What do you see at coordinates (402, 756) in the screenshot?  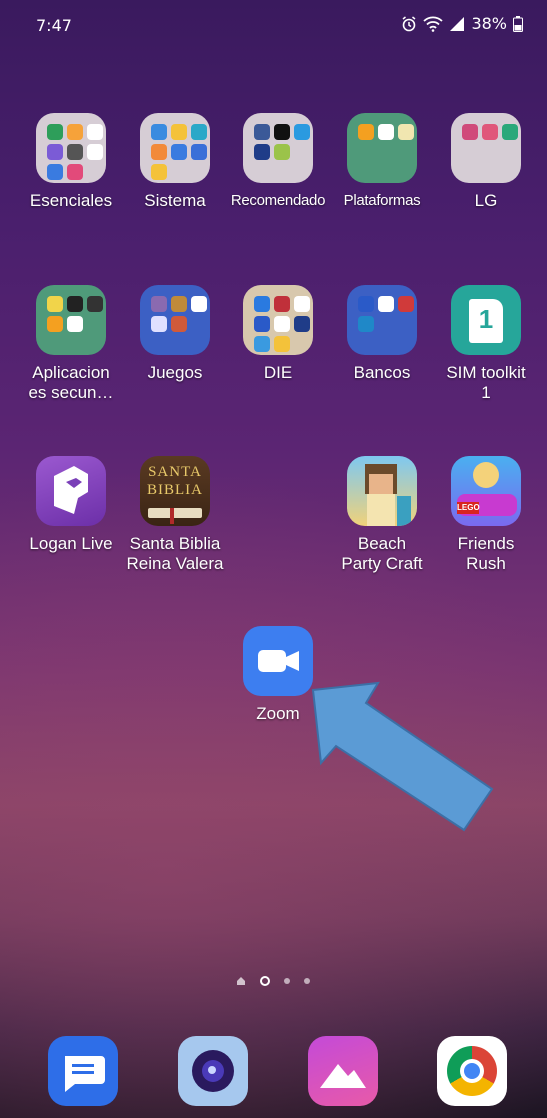 I see `annotation-arrow` at bounding box center [402, 756].